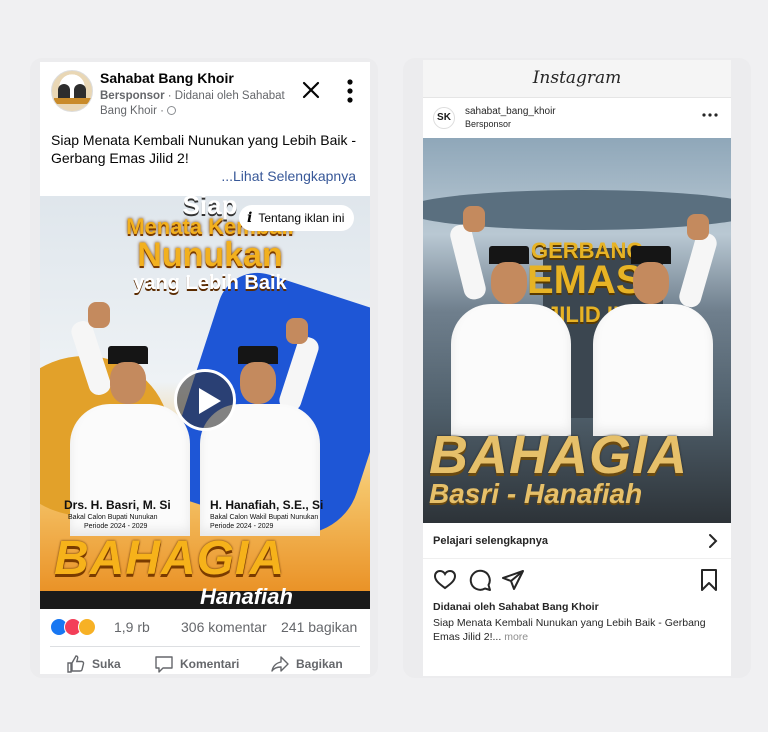 Image resolution: width=768 pixels, height=732 pixels. Describe the element at coordinates (267, 505) in the screenshot. I see `candidate-2-name: H. Hanafiah, S.E., Si` at that location.